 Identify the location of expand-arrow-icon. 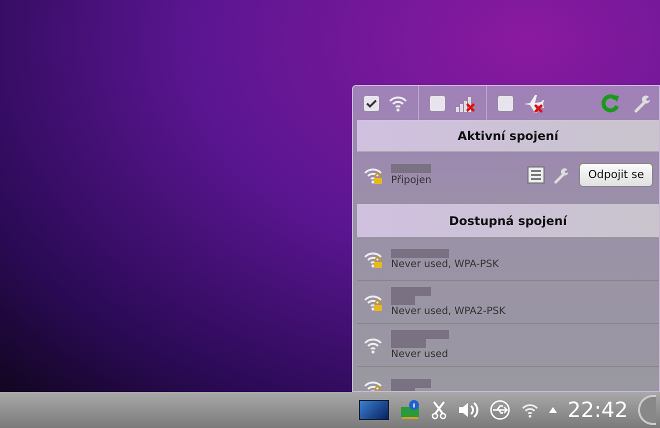
(553, 410).